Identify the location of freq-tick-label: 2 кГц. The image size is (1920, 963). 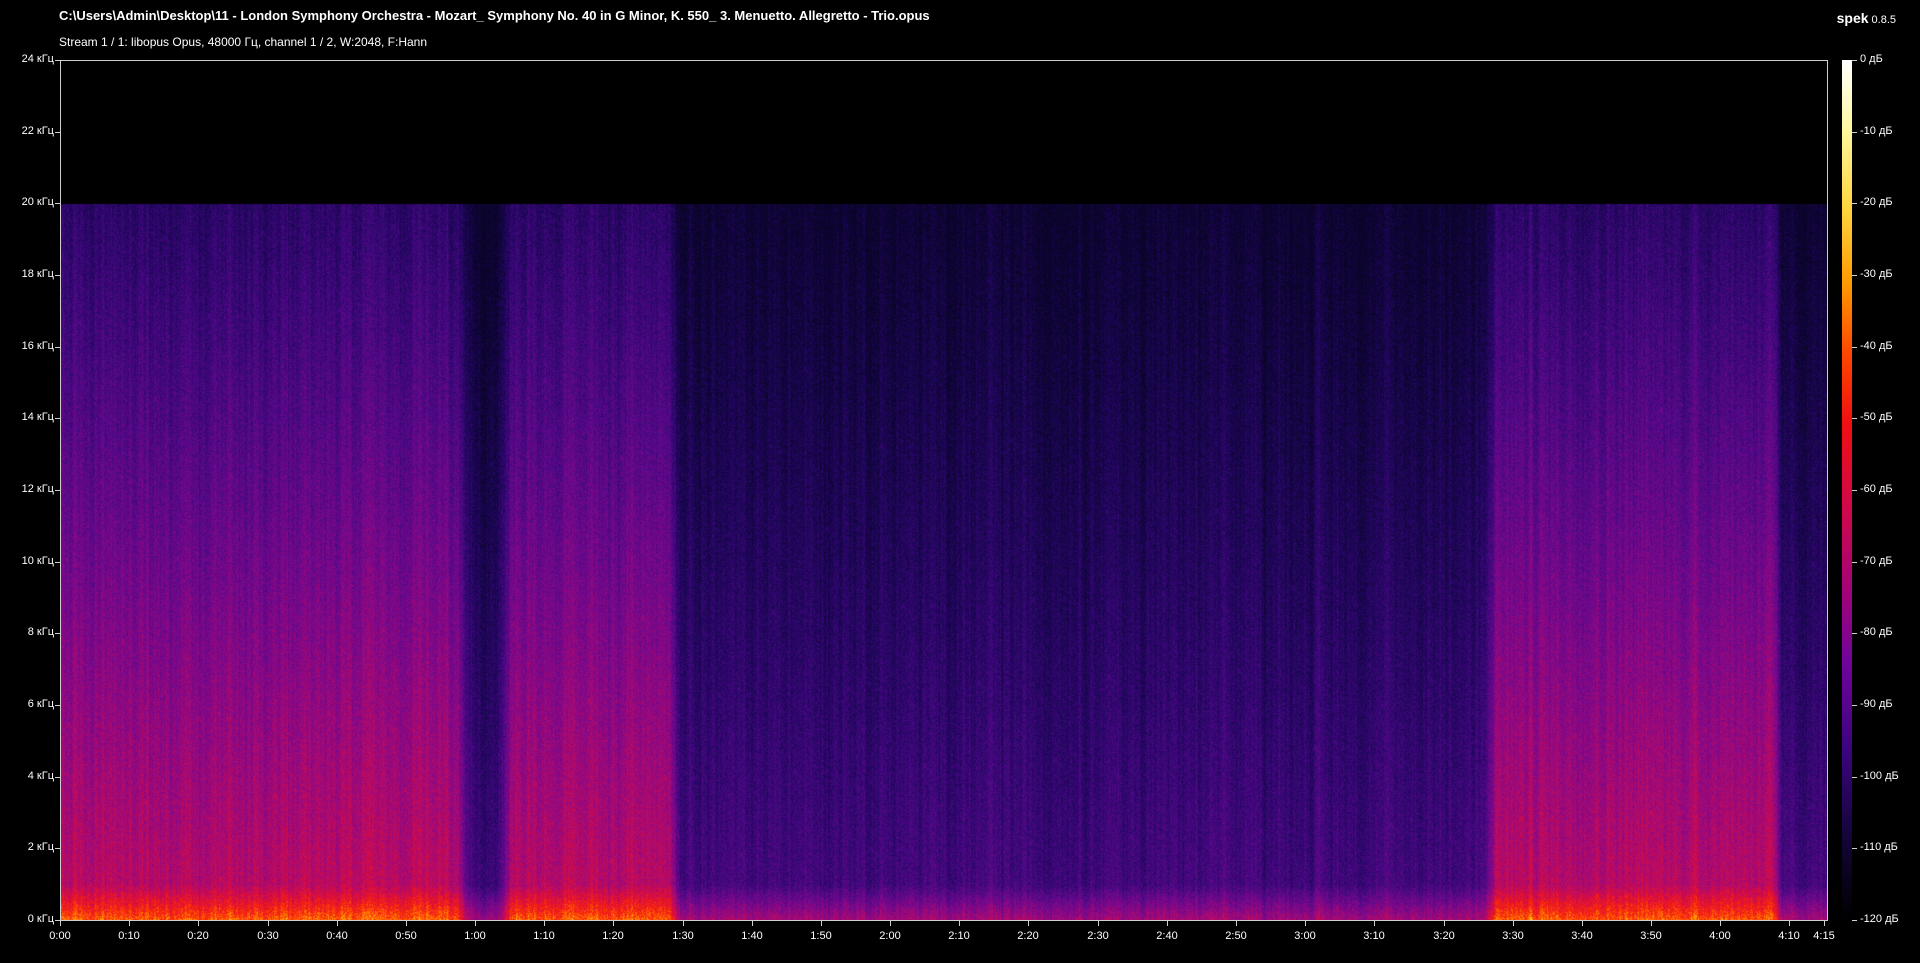
(40, 847).